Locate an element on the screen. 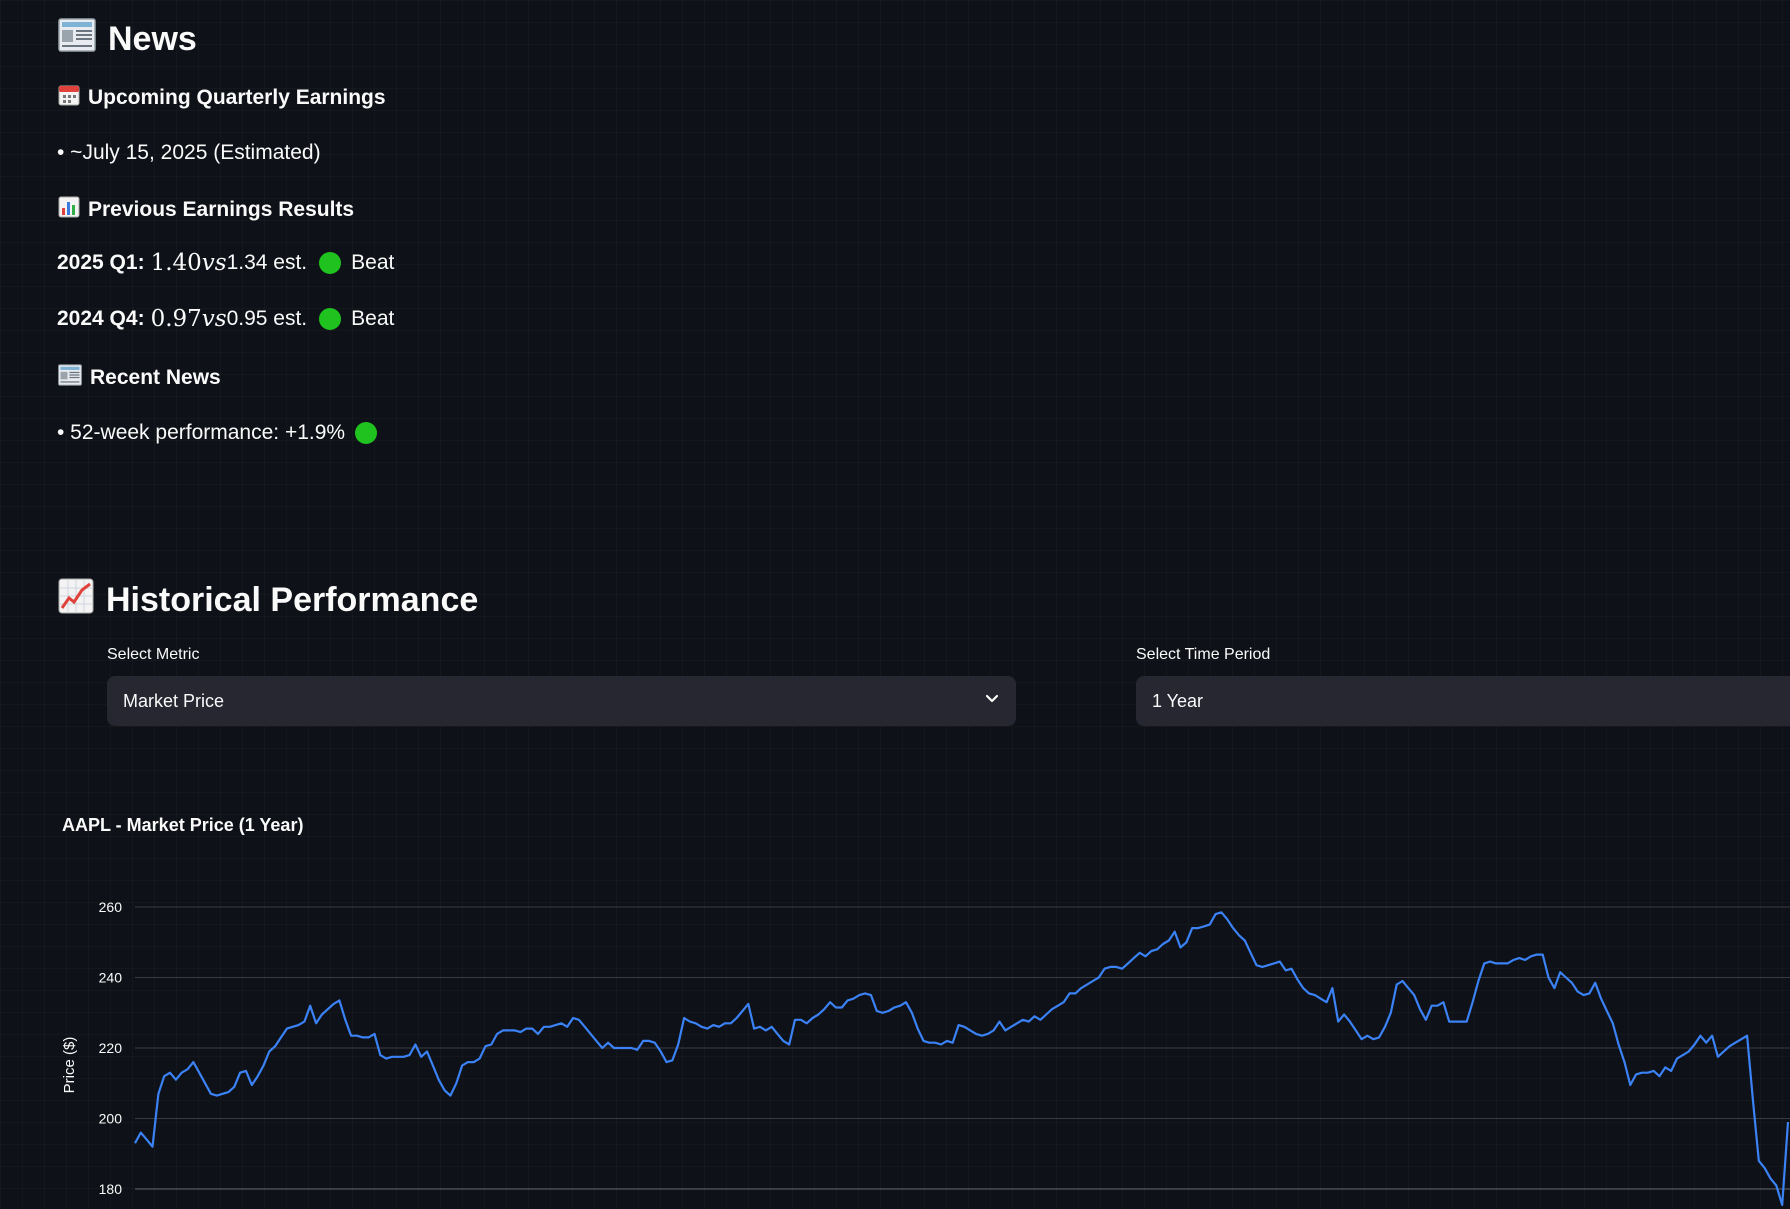 The image size is (1790, 1209). calendar-icon is located at coordinates (69, 98).